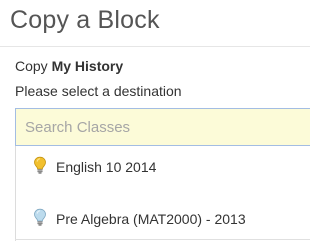 The width and height of the screenshot is (320, 241). I want to click on results-divider, so click(162, 239).